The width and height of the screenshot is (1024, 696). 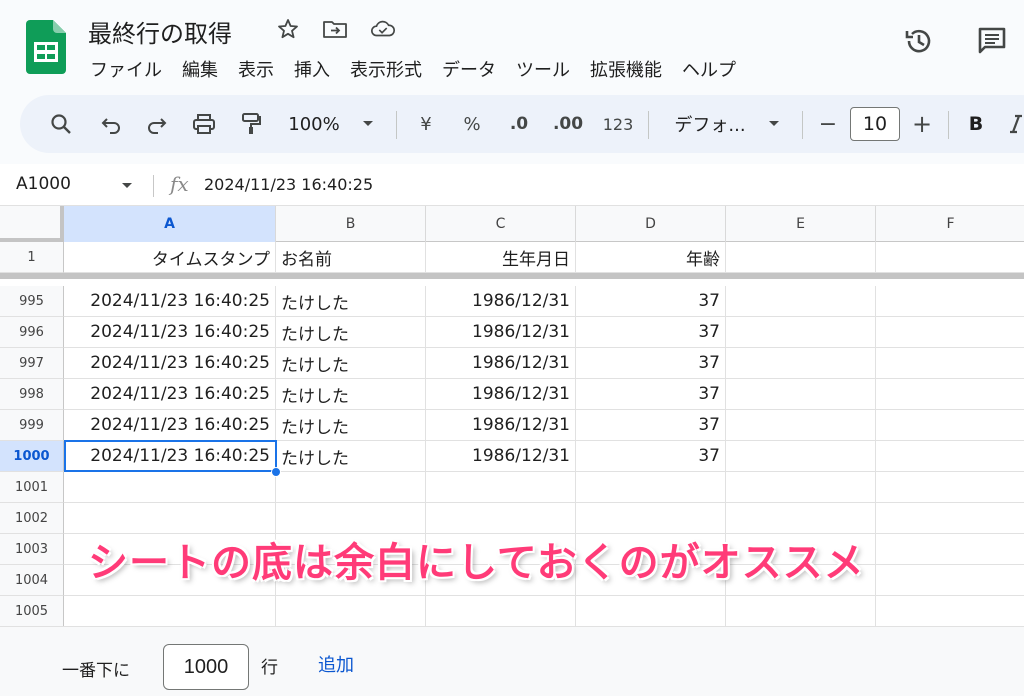 What do you see at coordinates (32, 487) in the screenshot?
I see `row-header: 1001` at bounding box center [32, 487].